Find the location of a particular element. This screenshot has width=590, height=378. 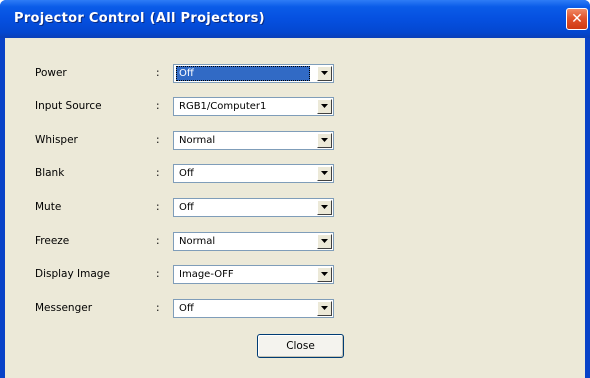

blank-dropdown-value: Off is located at coordinates (186, 173).